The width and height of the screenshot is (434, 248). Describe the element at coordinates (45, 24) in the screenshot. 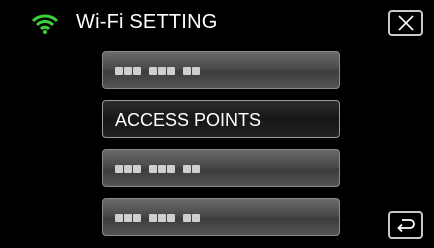

I see `wifi-icon` at that location.